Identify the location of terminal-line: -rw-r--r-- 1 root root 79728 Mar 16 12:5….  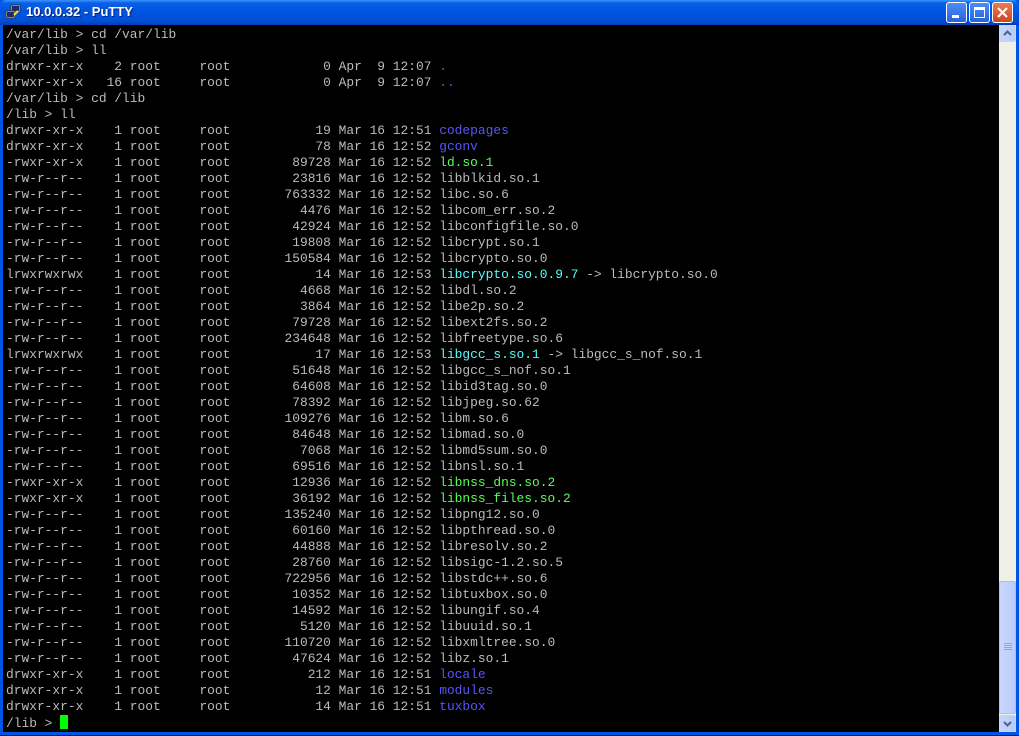
(362, 323).